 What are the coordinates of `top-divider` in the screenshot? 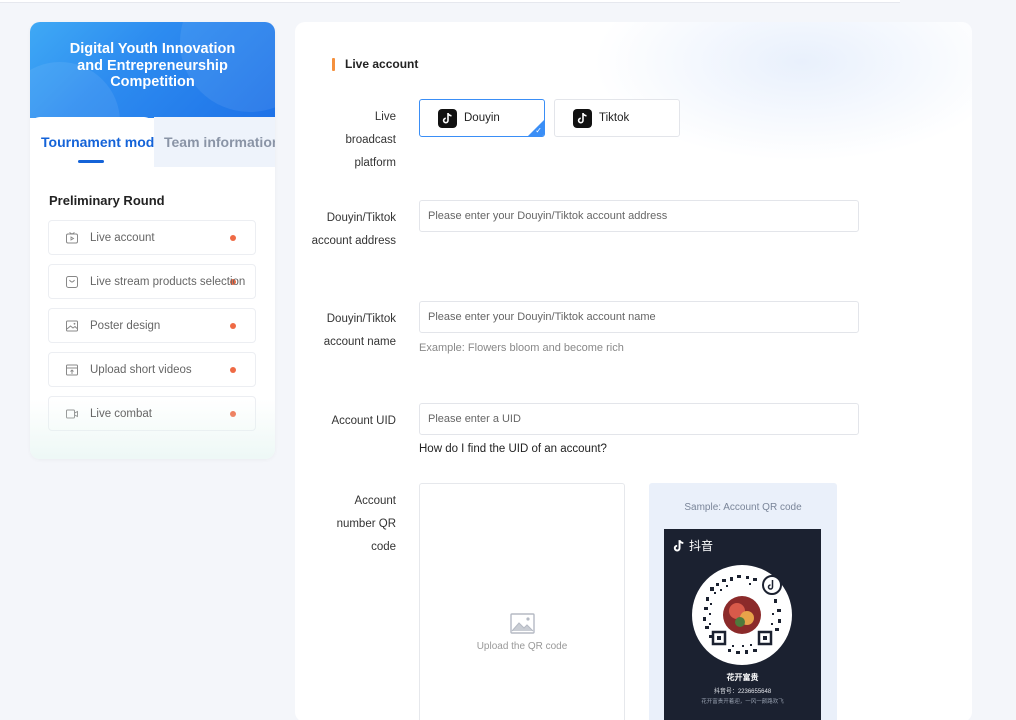 It's located at (450, 1).